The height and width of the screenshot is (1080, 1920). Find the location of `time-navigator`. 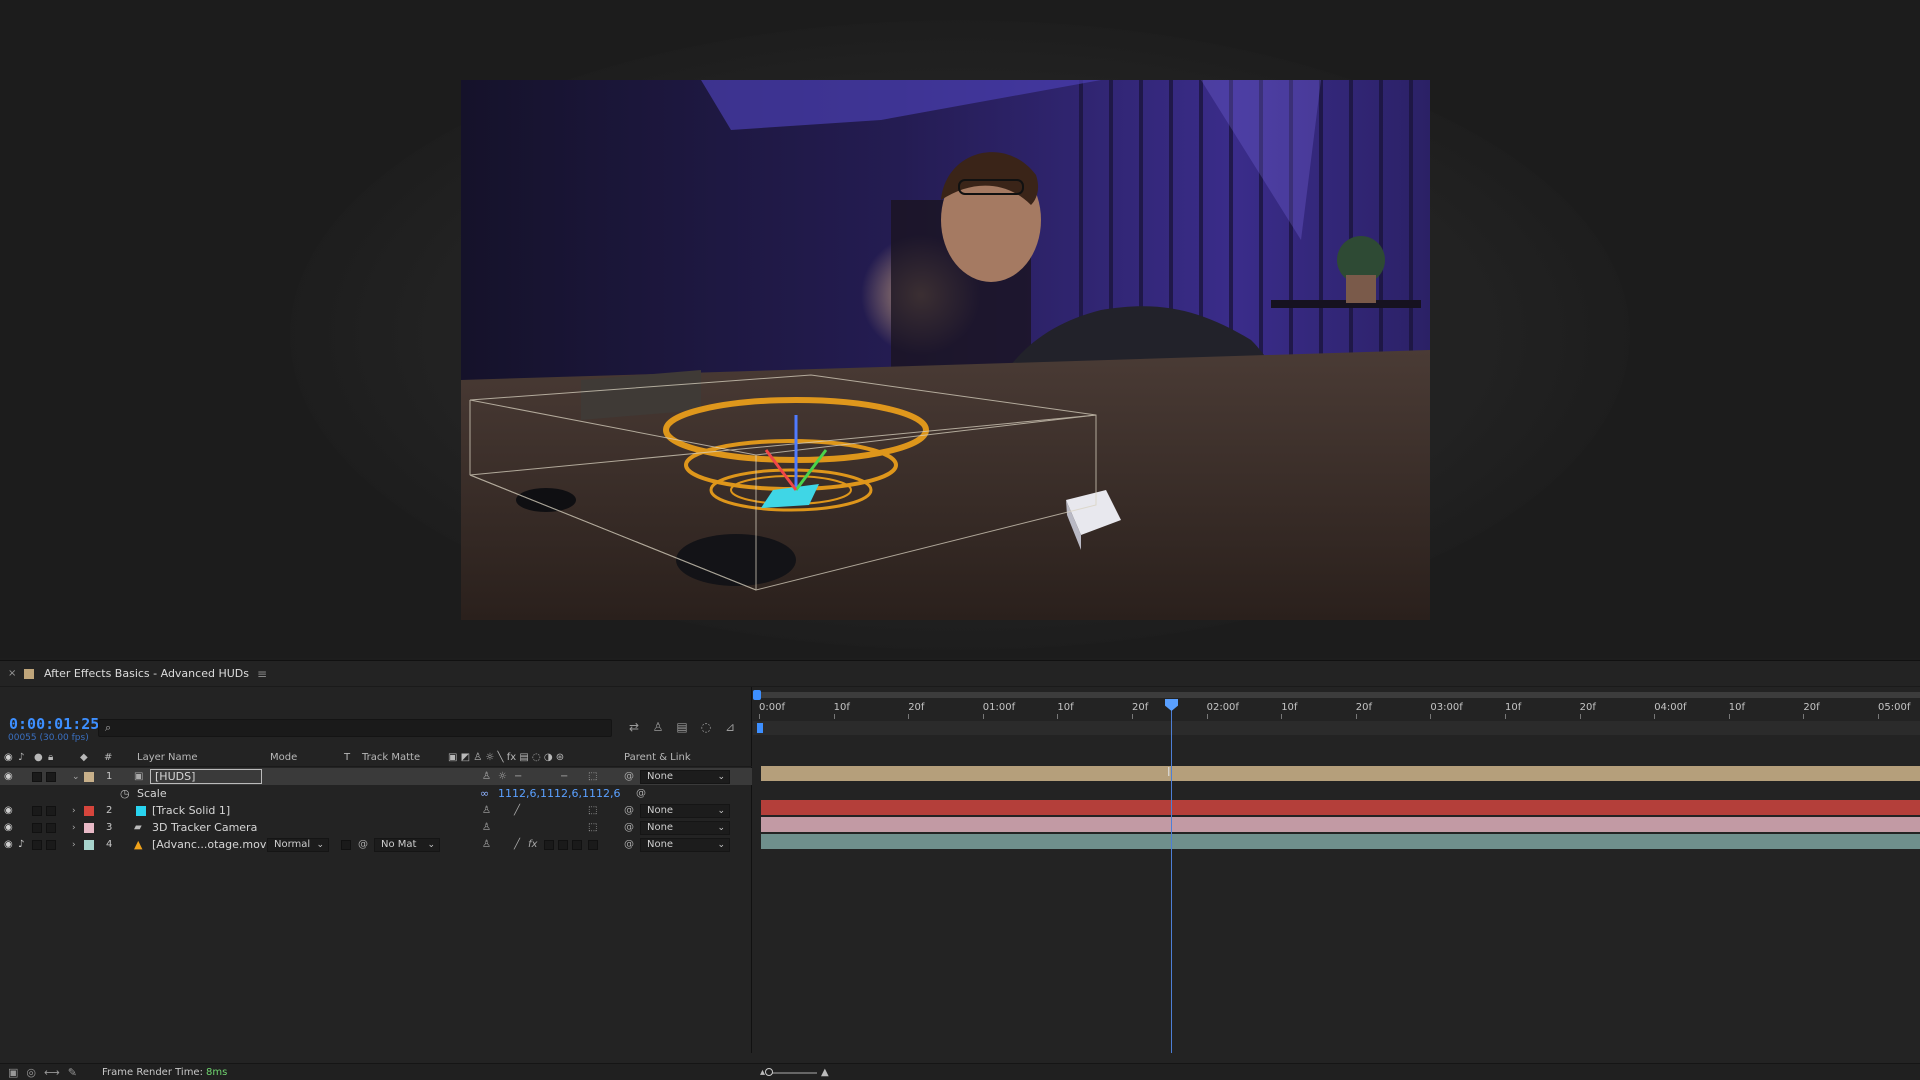

time-navigator is located at coordinates (1336, 728).